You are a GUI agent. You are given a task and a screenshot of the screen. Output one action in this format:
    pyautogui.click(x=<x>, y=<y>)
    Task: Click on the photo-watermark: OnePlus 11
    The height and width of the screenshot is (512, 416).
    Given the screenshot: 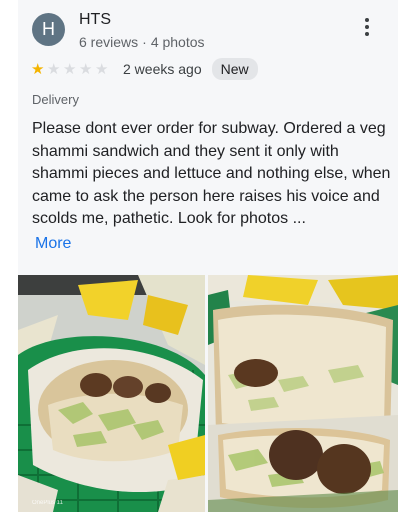 What is the action you would take?
    pyautogui.click(x=47, y=503)
    